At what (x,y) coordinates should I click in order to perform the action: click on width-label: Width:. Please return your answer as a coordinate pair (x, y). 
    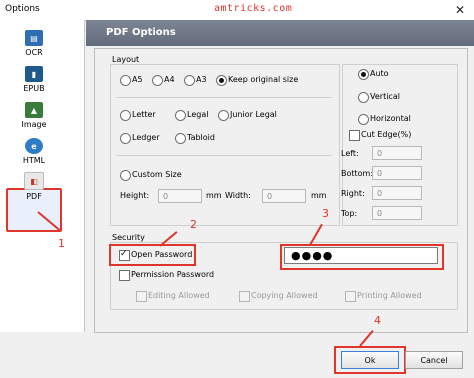
    Looking at the image, I should click on (238, 195).